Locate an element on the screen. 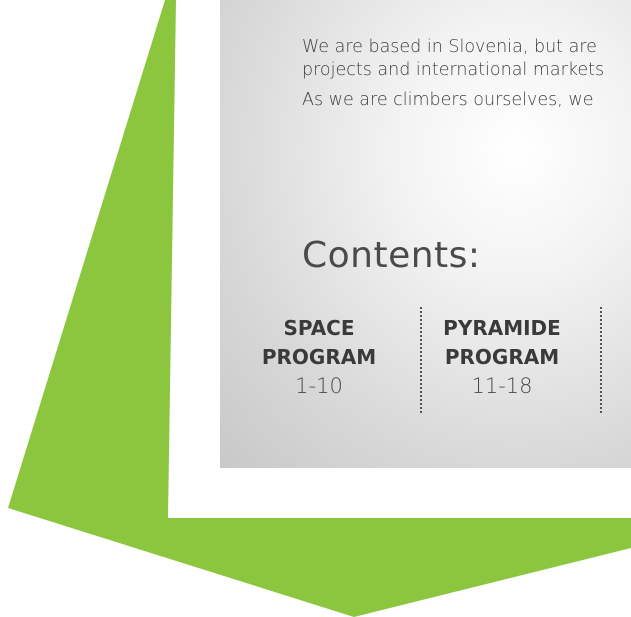  contents-entry-space-program: SPACE PROGRAM 1-10 is located at coordinates (319, 357).